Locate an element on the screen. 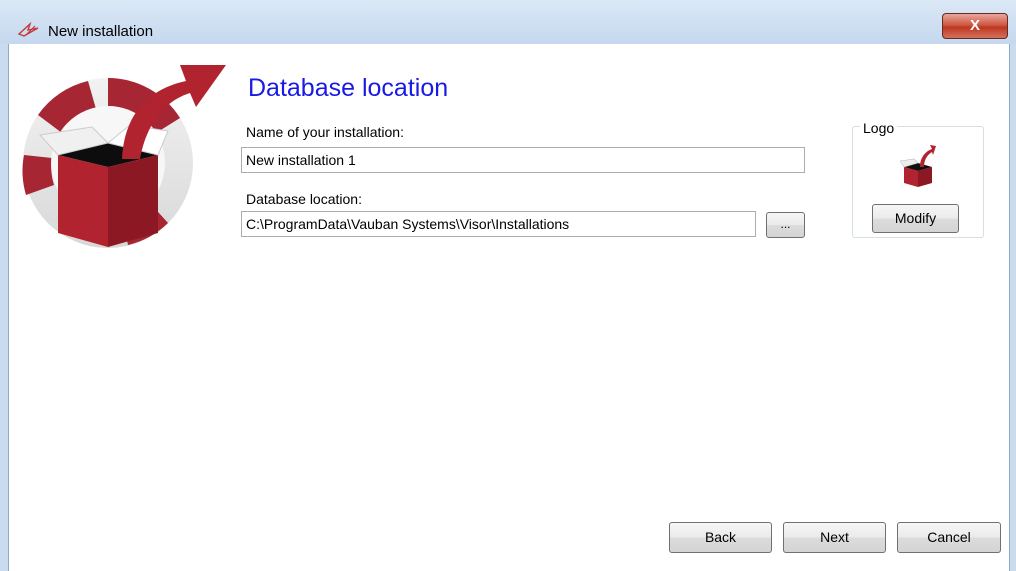  vauban-logo-icon is located at coordinates (28, 32).